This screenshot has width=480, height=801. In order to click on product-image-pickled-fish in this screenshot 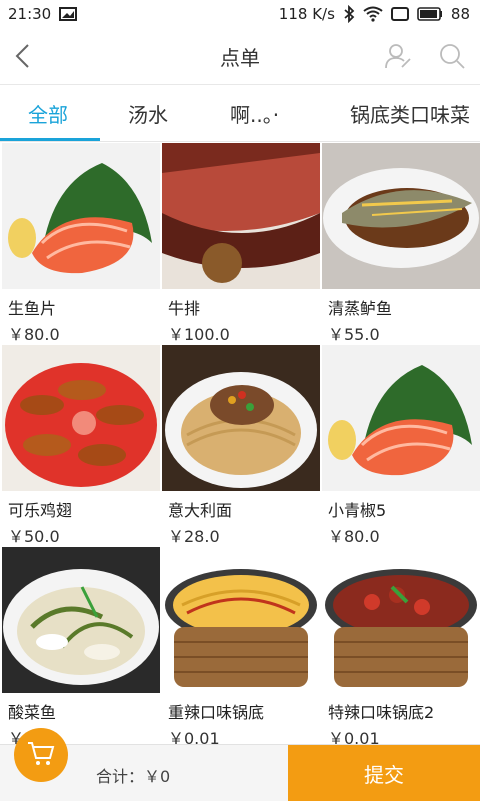, I will do `click(81, 620)`.